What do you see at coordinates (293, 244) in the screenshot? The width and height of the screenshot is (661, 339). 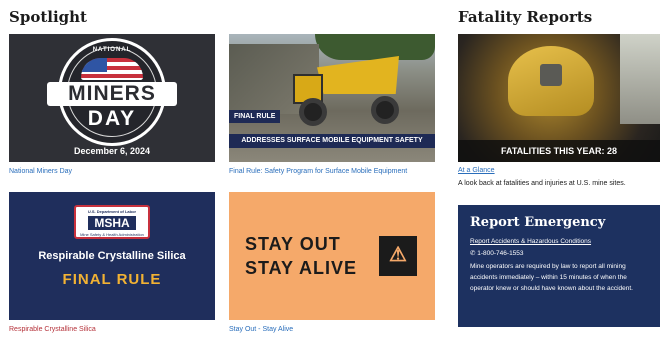 I see `stay-out-text: STAY OUT` at bounding box center [293, 244].